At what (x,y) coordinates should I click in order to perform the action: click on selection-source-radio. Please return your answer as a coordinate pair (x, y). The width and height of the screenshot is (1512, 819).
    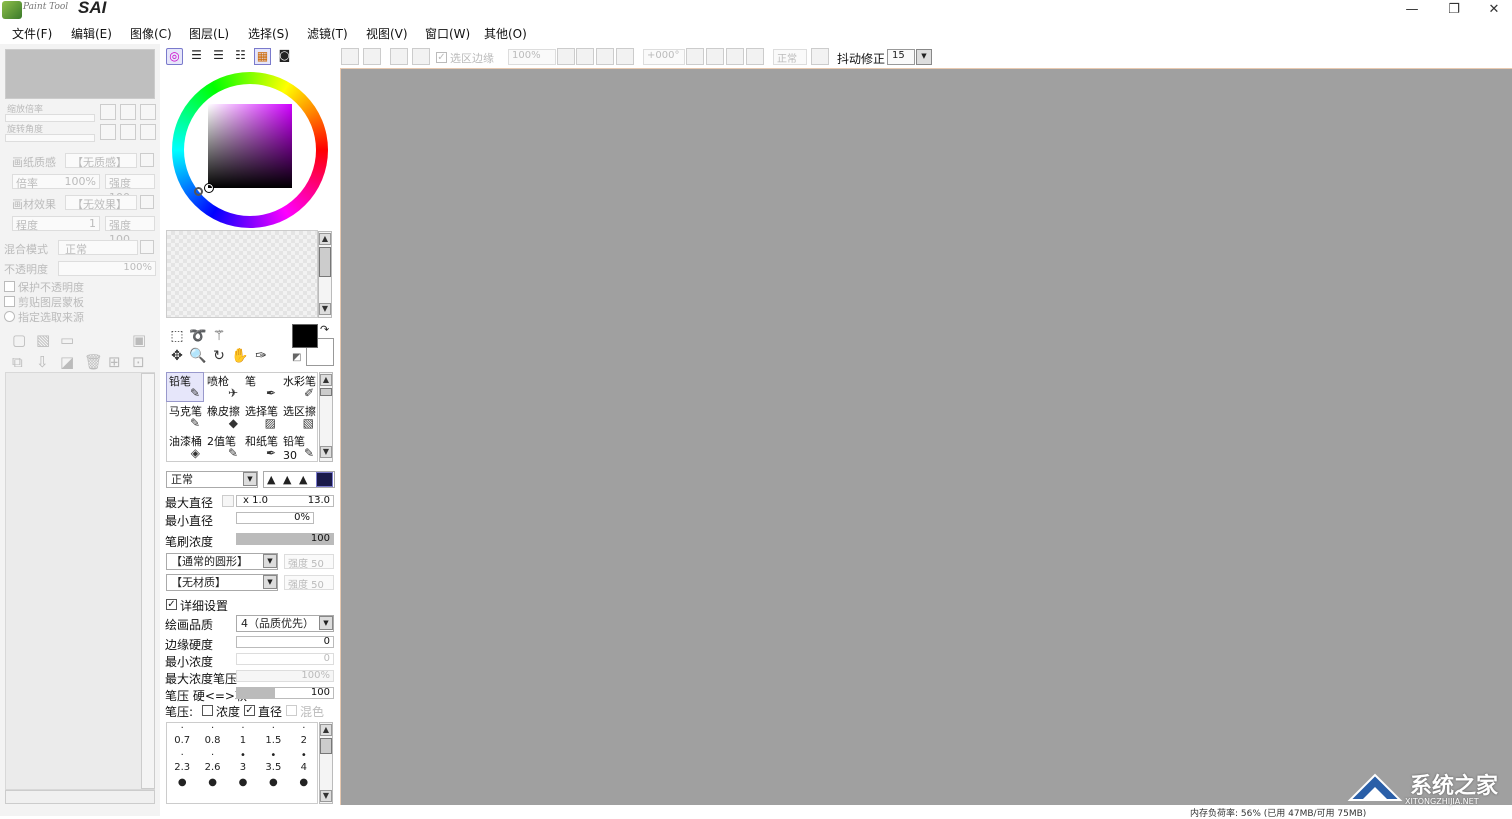
    Looking at the image, I should click on (9, 316).